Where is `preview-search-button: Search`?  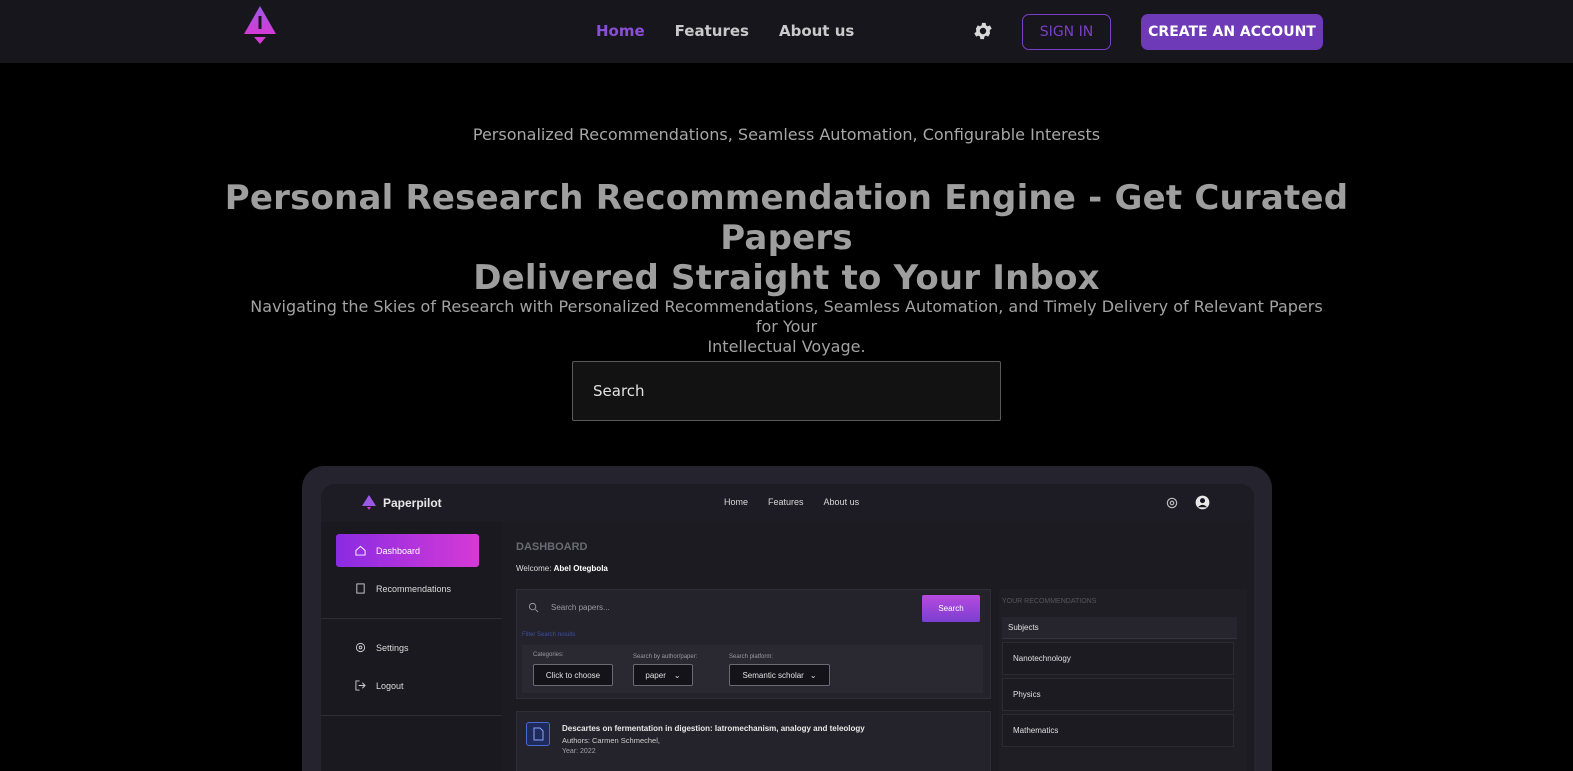
preview-search-button: Search is located at coordinates (951, 608).